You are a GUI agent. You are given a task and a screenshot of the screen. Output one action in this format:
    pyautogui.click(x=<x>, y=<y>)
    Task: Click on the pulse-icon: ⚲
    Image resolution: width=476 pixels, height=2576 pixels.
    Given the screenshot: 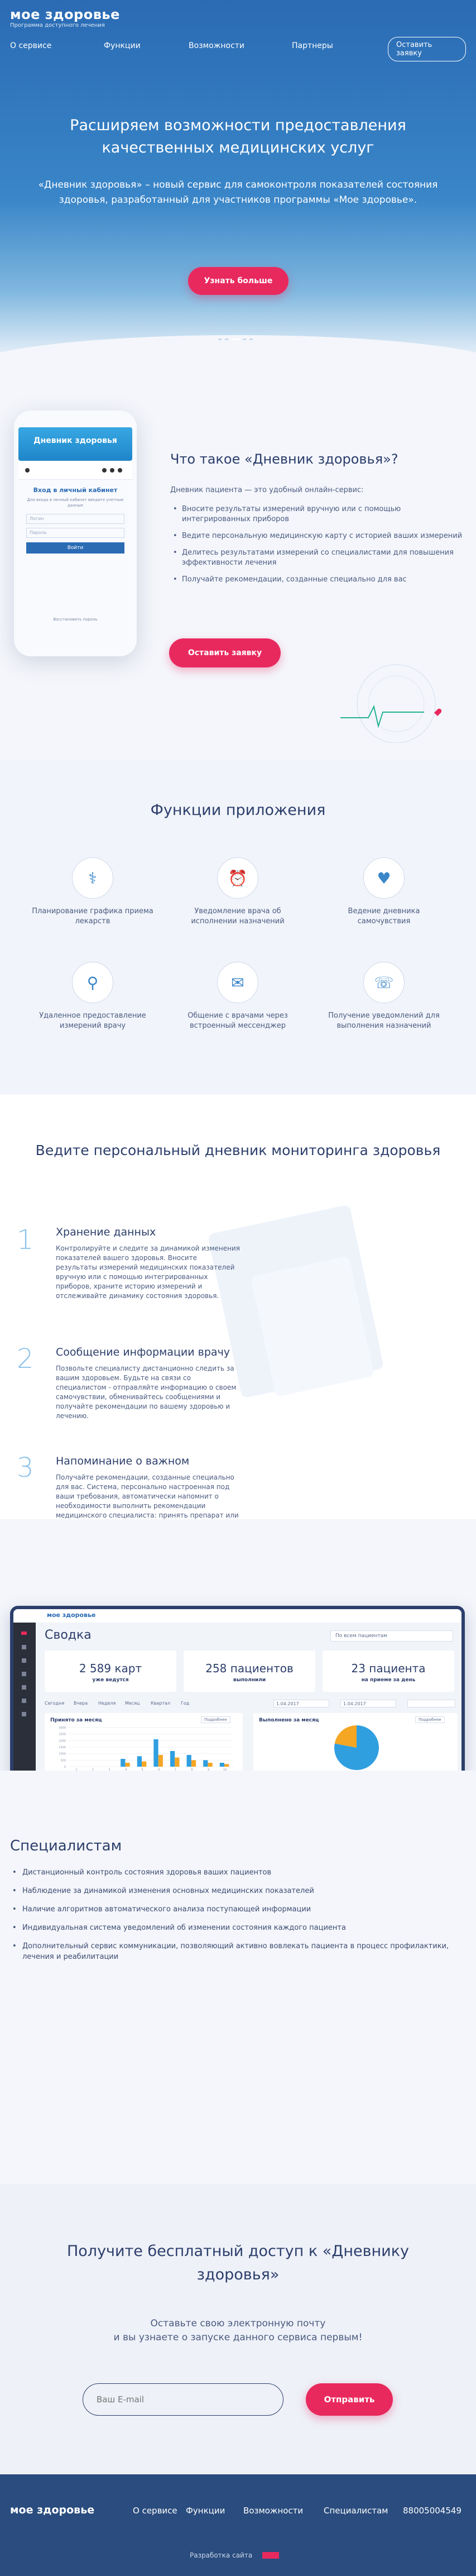 What is the action you would take?
    pyautogui.click(x=92, y=983)
    